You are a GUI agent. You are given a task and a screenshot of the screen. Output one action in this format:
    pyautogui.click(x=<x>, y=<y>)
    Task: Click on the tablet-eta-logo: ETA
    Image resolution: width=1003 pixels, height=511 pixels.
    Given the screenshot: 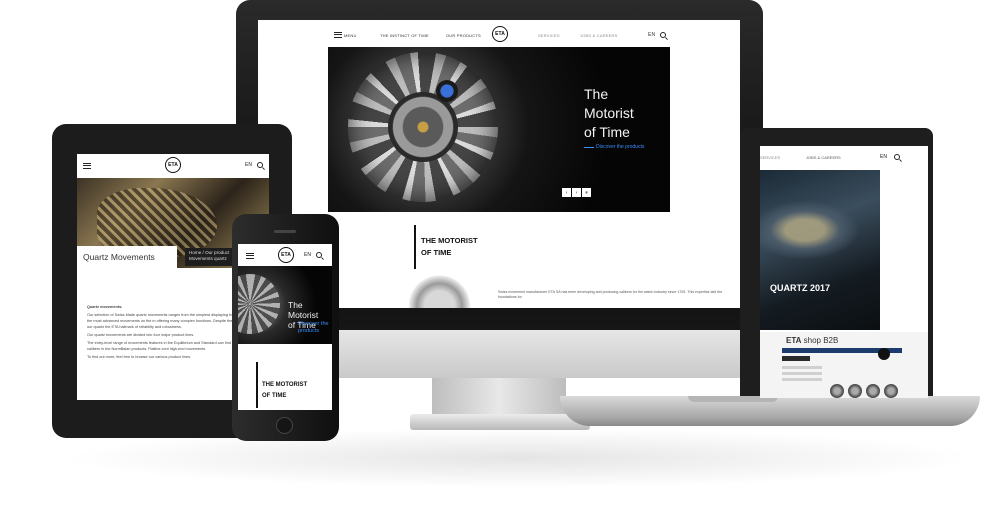 What is the action you would take?
    pyautogui.click(x=173, y=165)
    